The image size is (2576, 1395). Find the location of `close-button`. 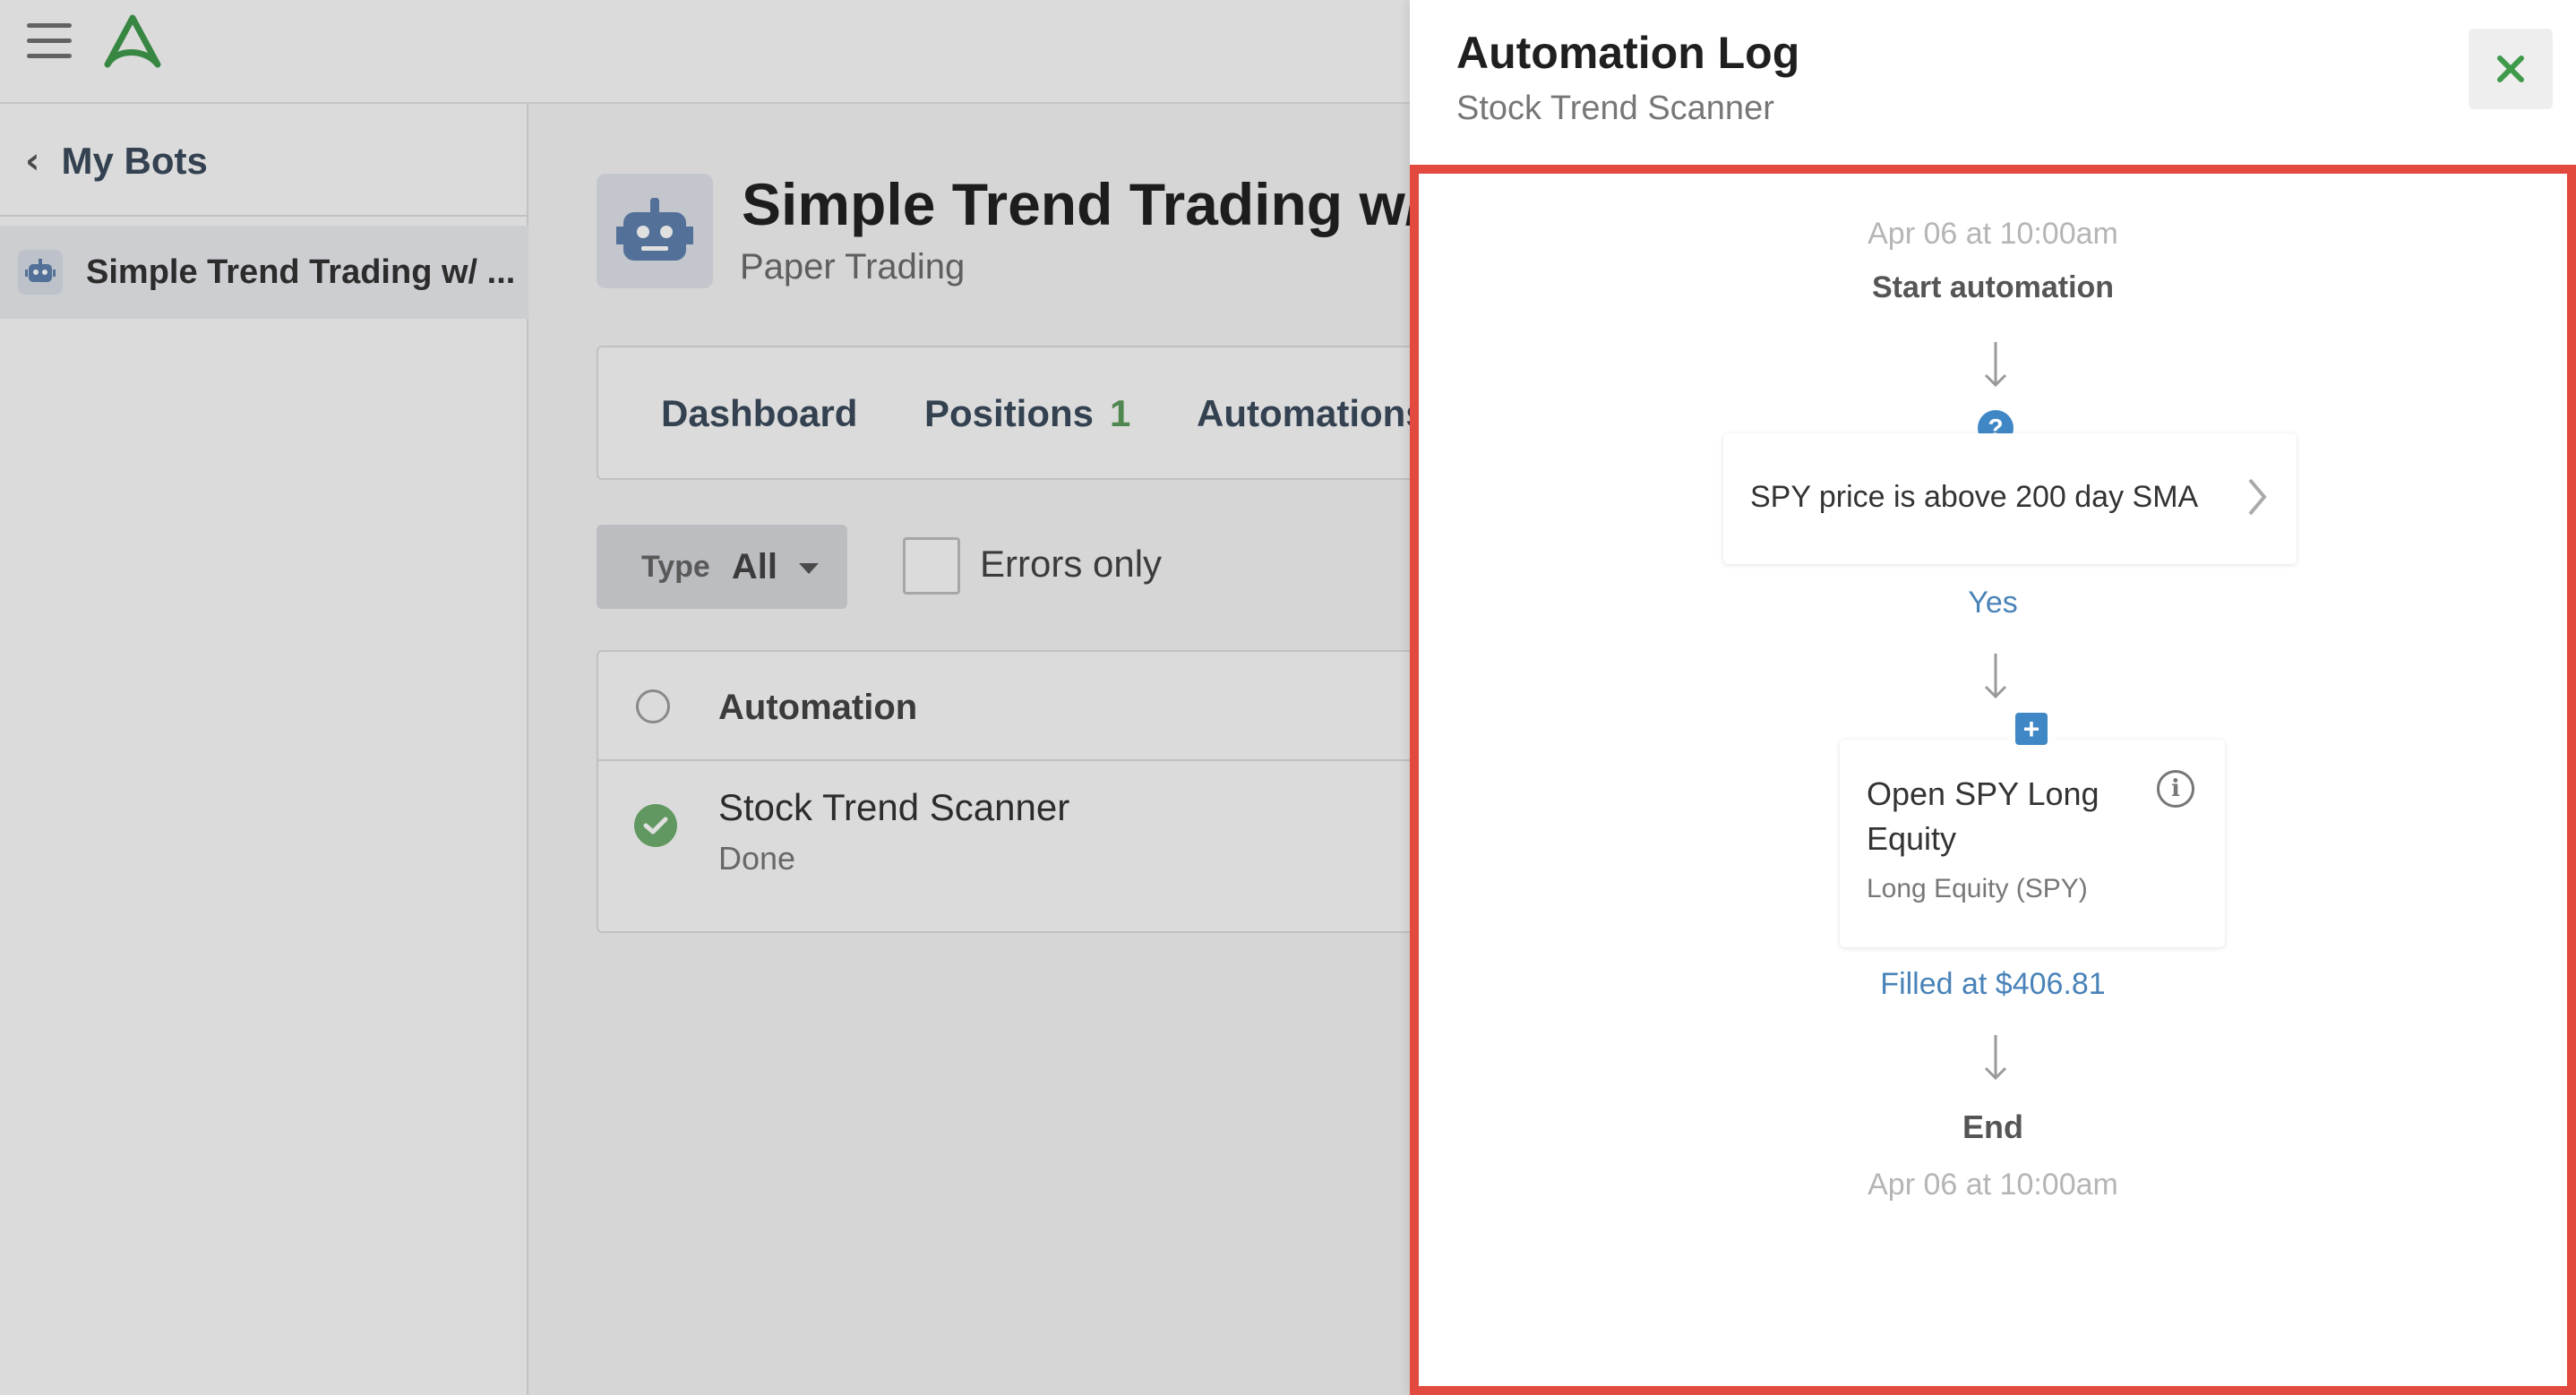

close-button is located at coordinates (2511, 69).